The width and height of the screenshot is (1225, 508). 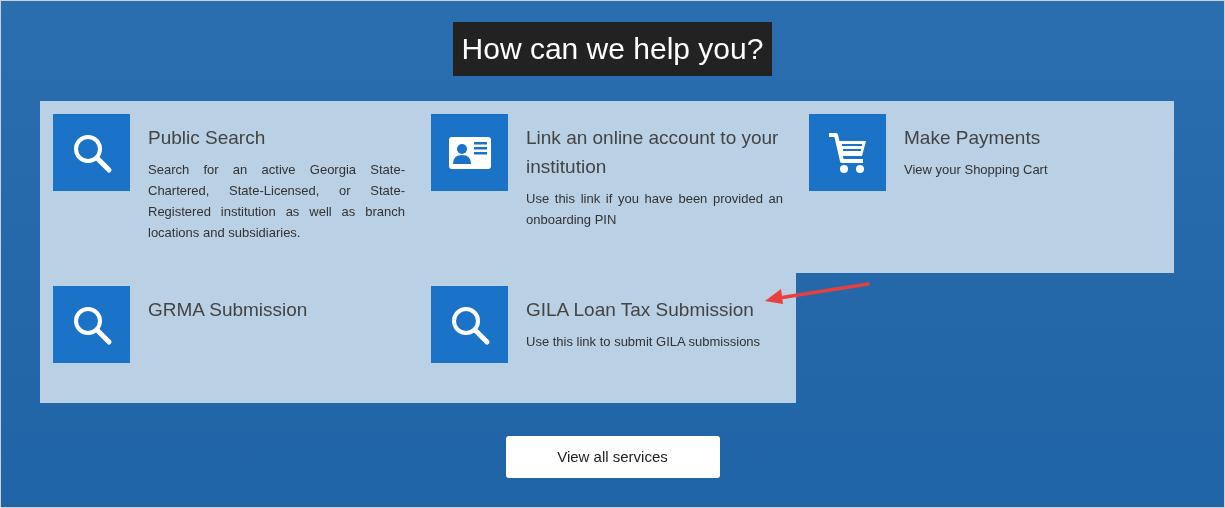 I want to click on service-description: View your Shopping Cart, so click(x=976, y=170).